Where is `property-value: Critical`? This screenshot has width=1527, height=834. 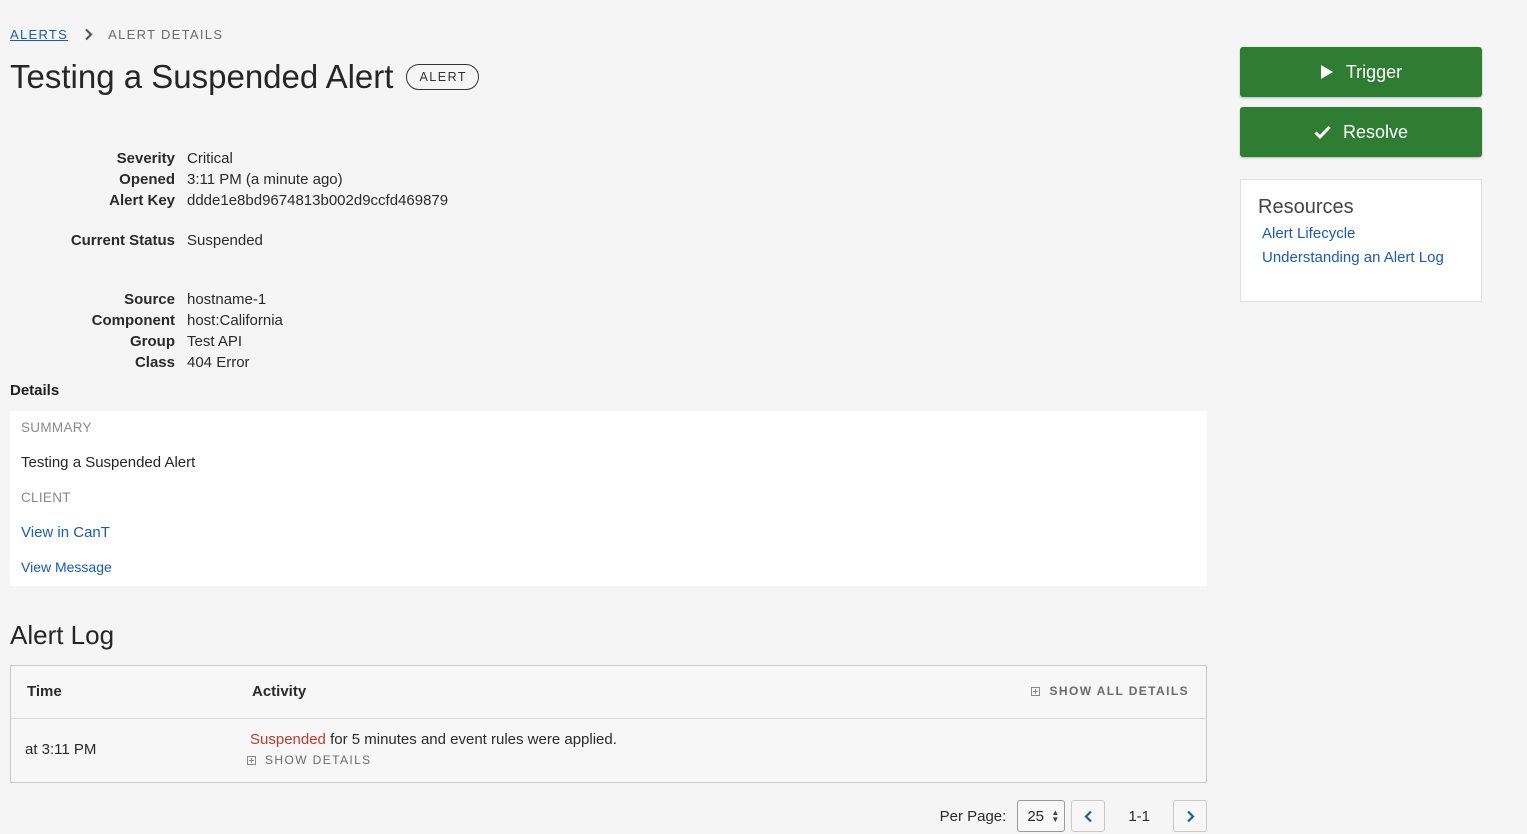
property-value: Critical is located at coordinates (210, 158).